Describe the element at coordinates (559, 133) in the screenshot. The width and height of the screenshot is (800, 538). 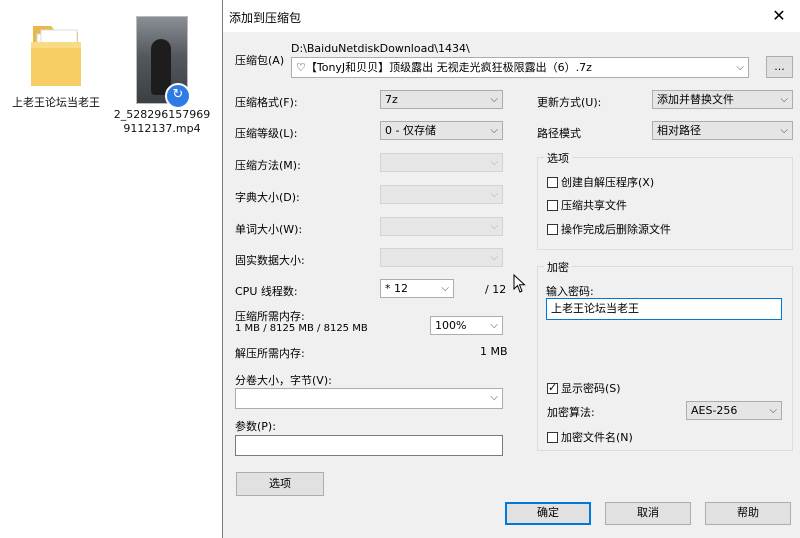
I see `path-mode-label: 路径模式` at that location.